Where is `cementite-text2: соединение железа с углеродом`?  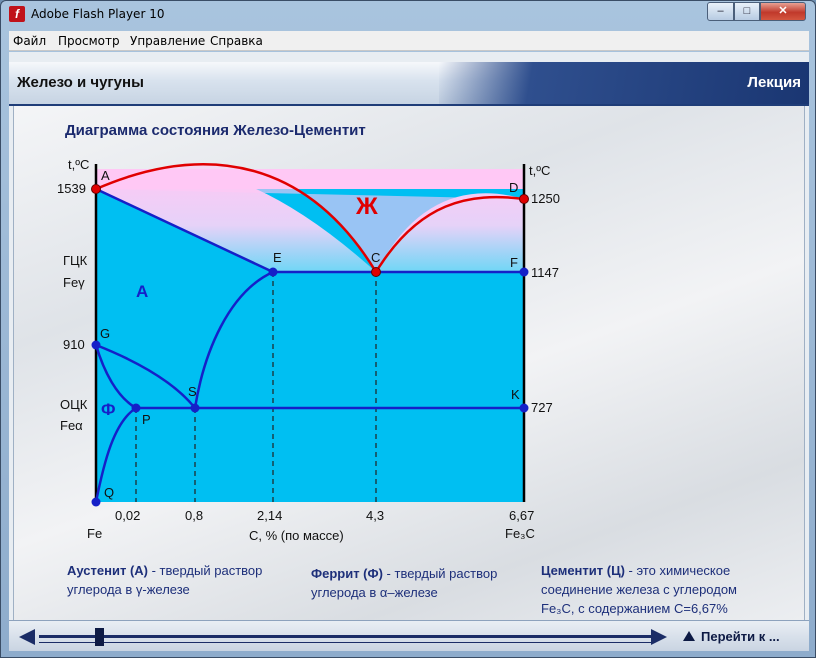
cementite-text2: соединение железа с углеродом is located at coordinates (639, 589).